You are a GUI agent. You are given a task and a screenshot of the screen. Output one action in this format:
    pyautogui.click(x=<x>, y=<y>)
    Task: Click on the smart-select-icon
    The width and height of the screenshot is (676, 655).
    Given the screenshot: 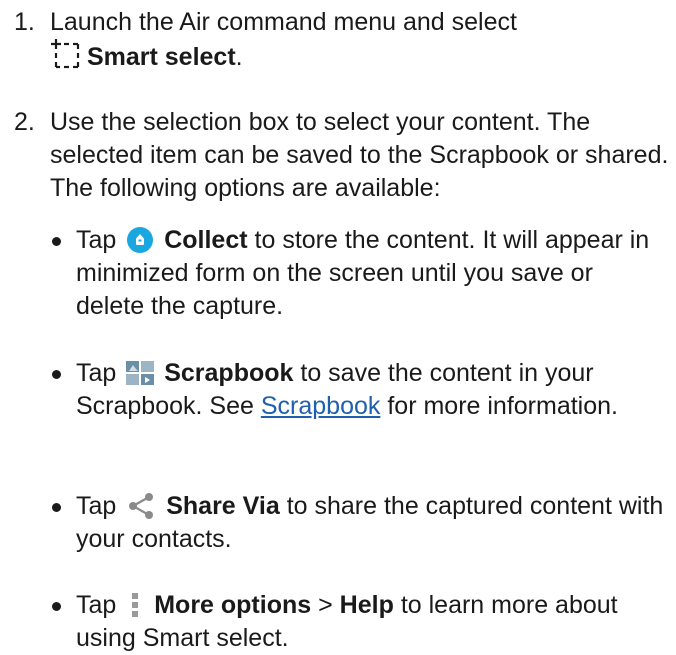 What is the action you would take?
    pyautogui.click(x=65, y=54)
    